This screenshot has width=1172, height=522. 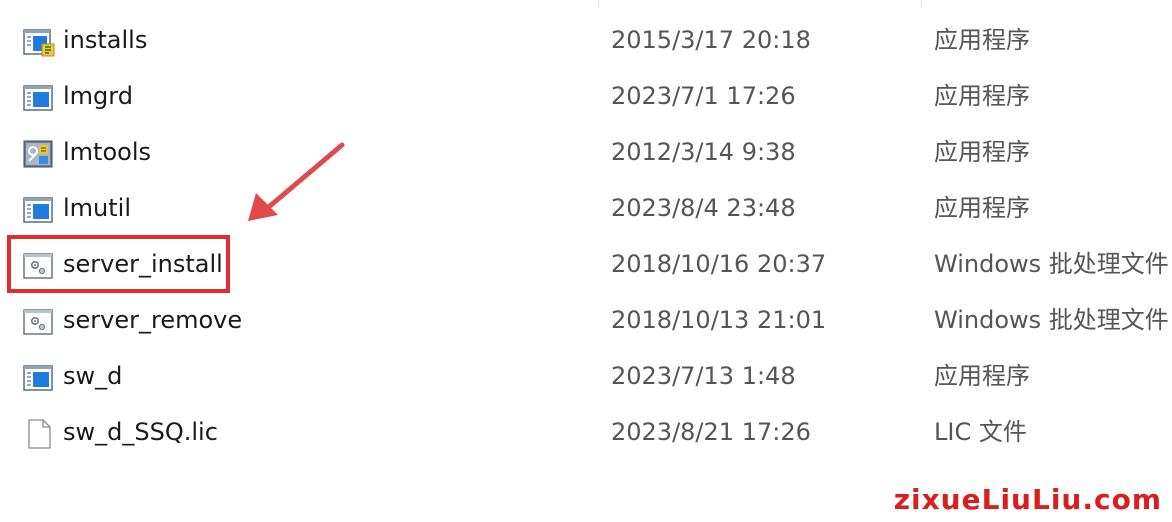 What do you see at coordinates (93, 376) in the screenshot?
I see `file-name: sw_d` at bounding box center [93, 376].